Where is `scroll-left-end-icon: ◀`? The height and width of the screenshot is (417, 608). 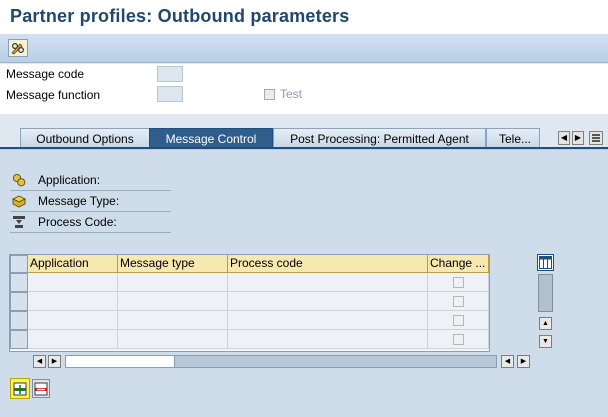
scroll-left-end-icon: ◀ is located at coordinates (507, 361).